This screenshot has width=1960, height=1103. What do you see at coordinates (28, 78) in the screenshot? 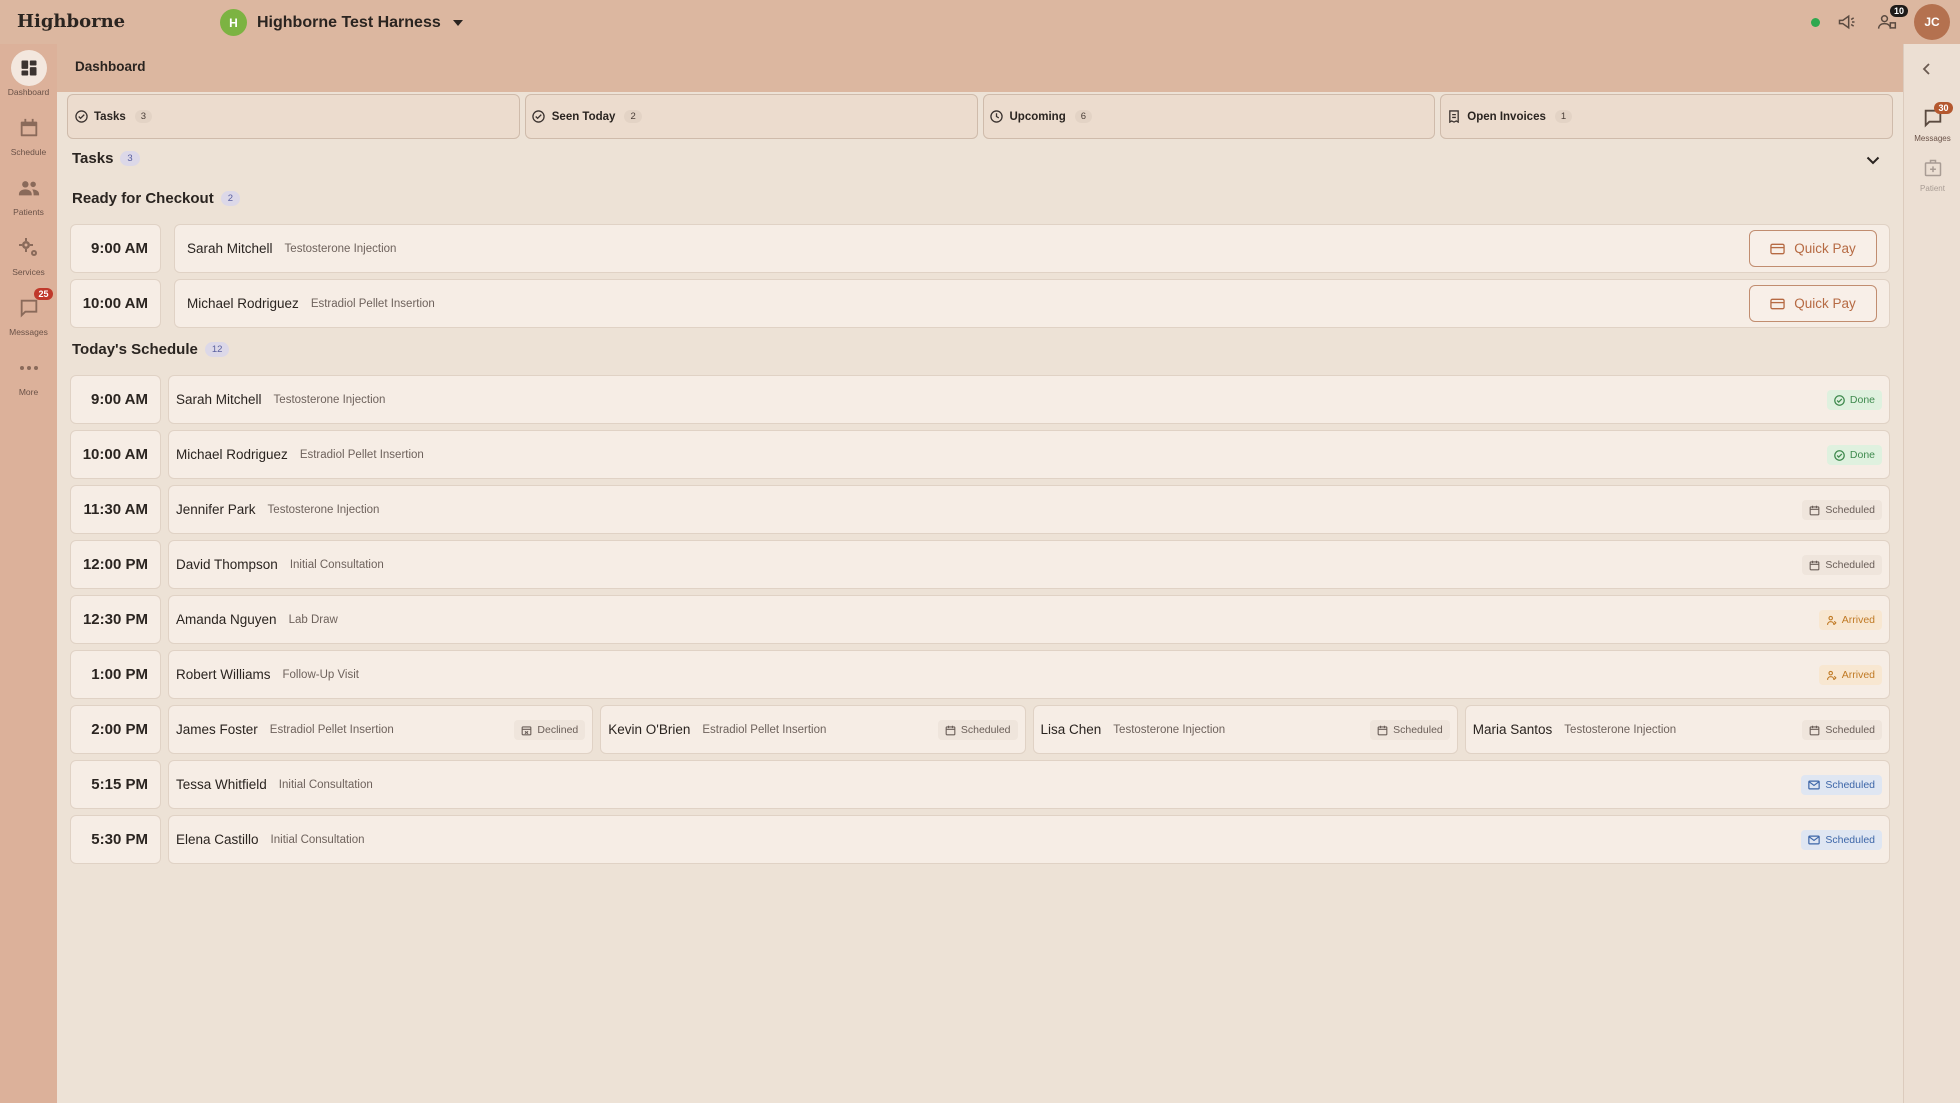
I see `sidebar-item-dashboard: Dashboard` at bounding box center [28, 78].